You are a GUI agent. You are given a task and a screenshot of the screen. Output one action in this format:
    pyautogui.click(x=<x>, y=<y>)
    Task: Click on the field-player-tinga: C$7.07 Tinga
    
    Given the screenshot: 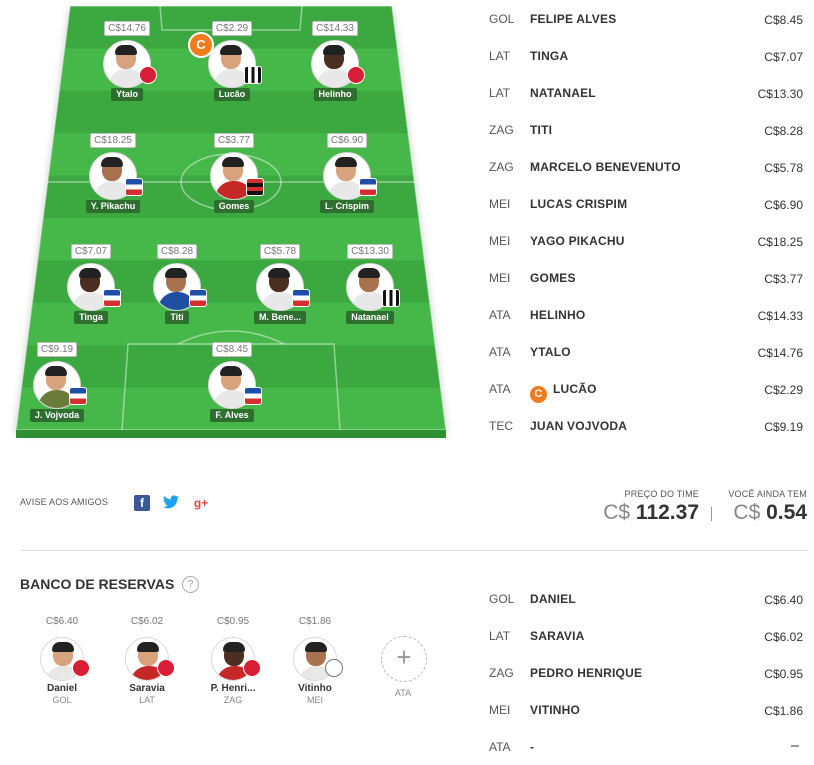 What is the action you would take?
    pyautogui.click(x=91, y=285)
    